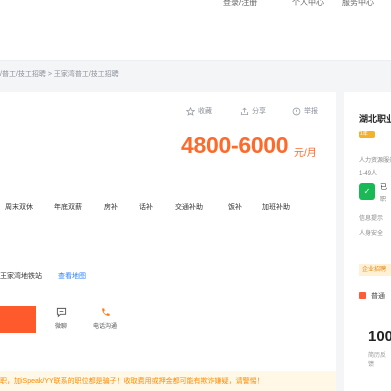  I want to click on follow-icon, so click(362, 295).